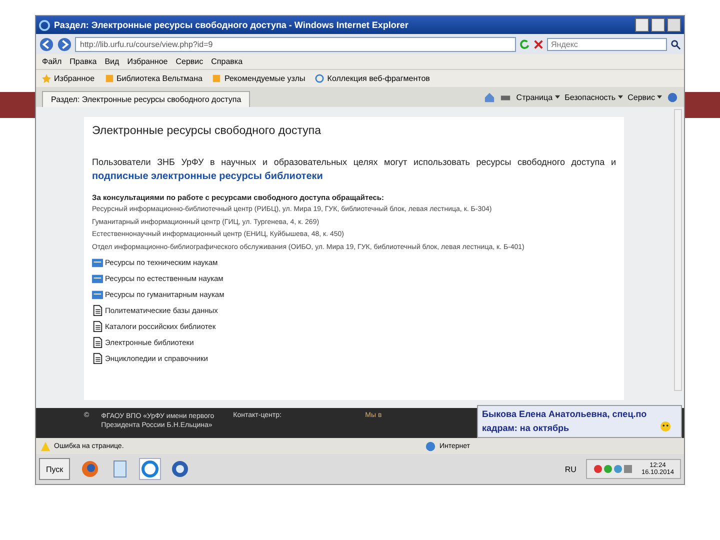 This screenshot has width=720, height=540. Describe the element at coordinates (207, 176) in the screenshot. I see `subscription-link: подписные электронные ресурсы библиотеки` at that location.